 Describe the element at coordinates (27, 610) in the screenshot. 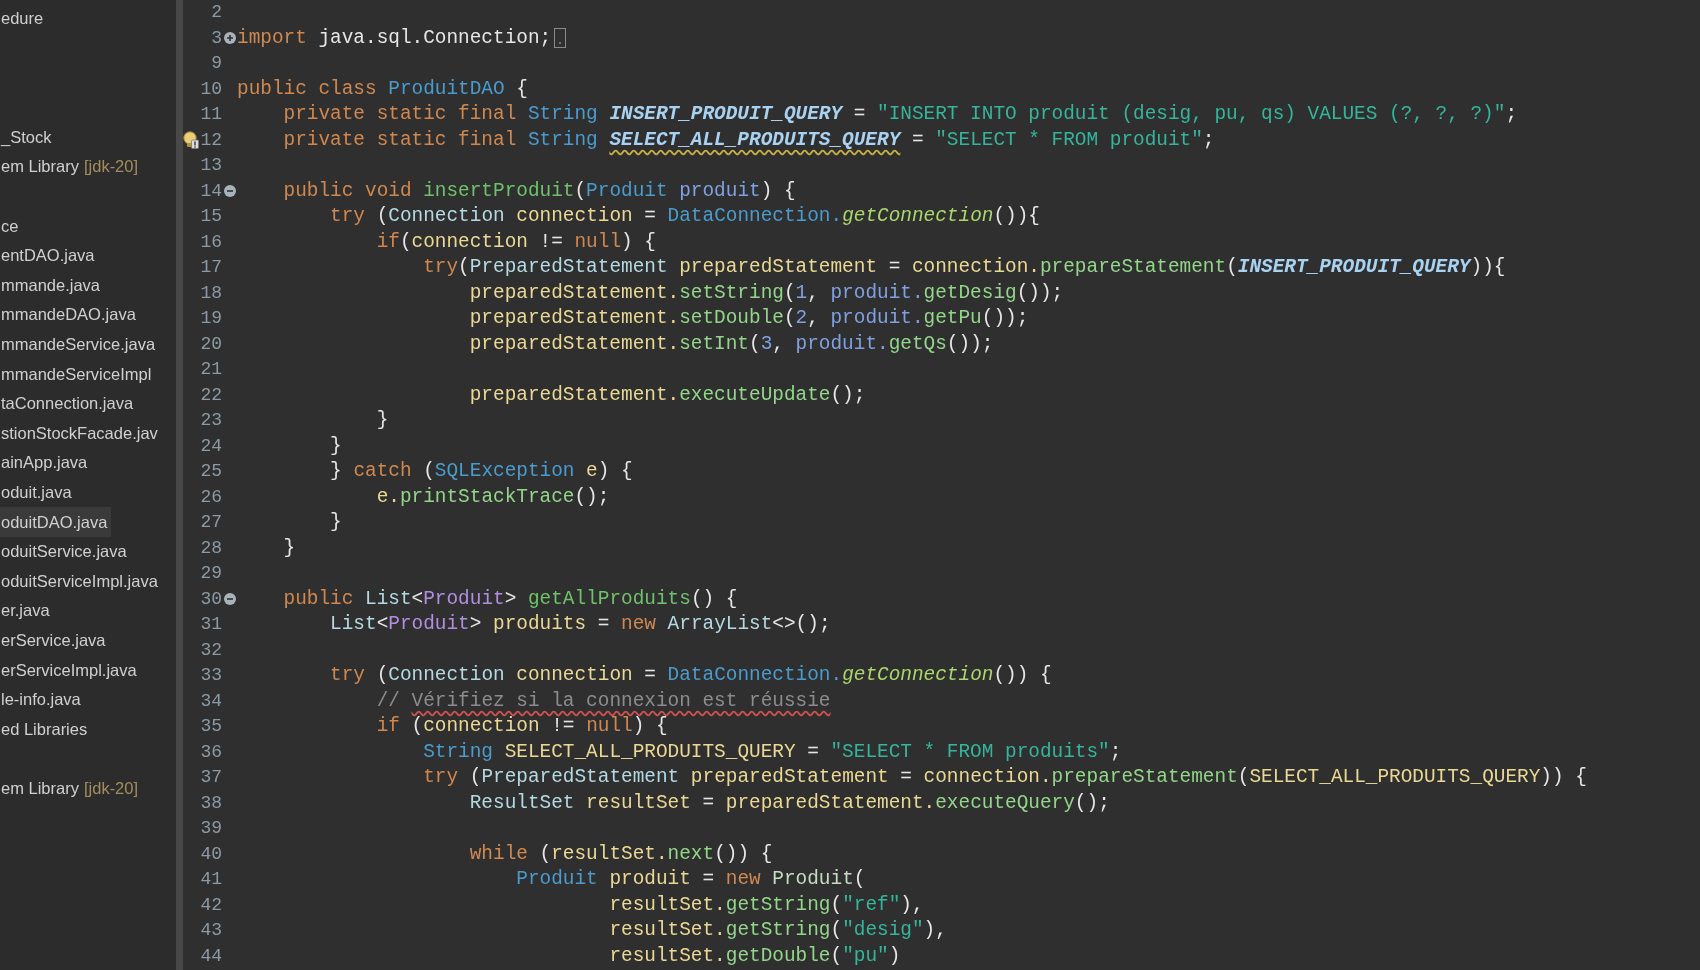

I see `tree-item: er.java` at that location.